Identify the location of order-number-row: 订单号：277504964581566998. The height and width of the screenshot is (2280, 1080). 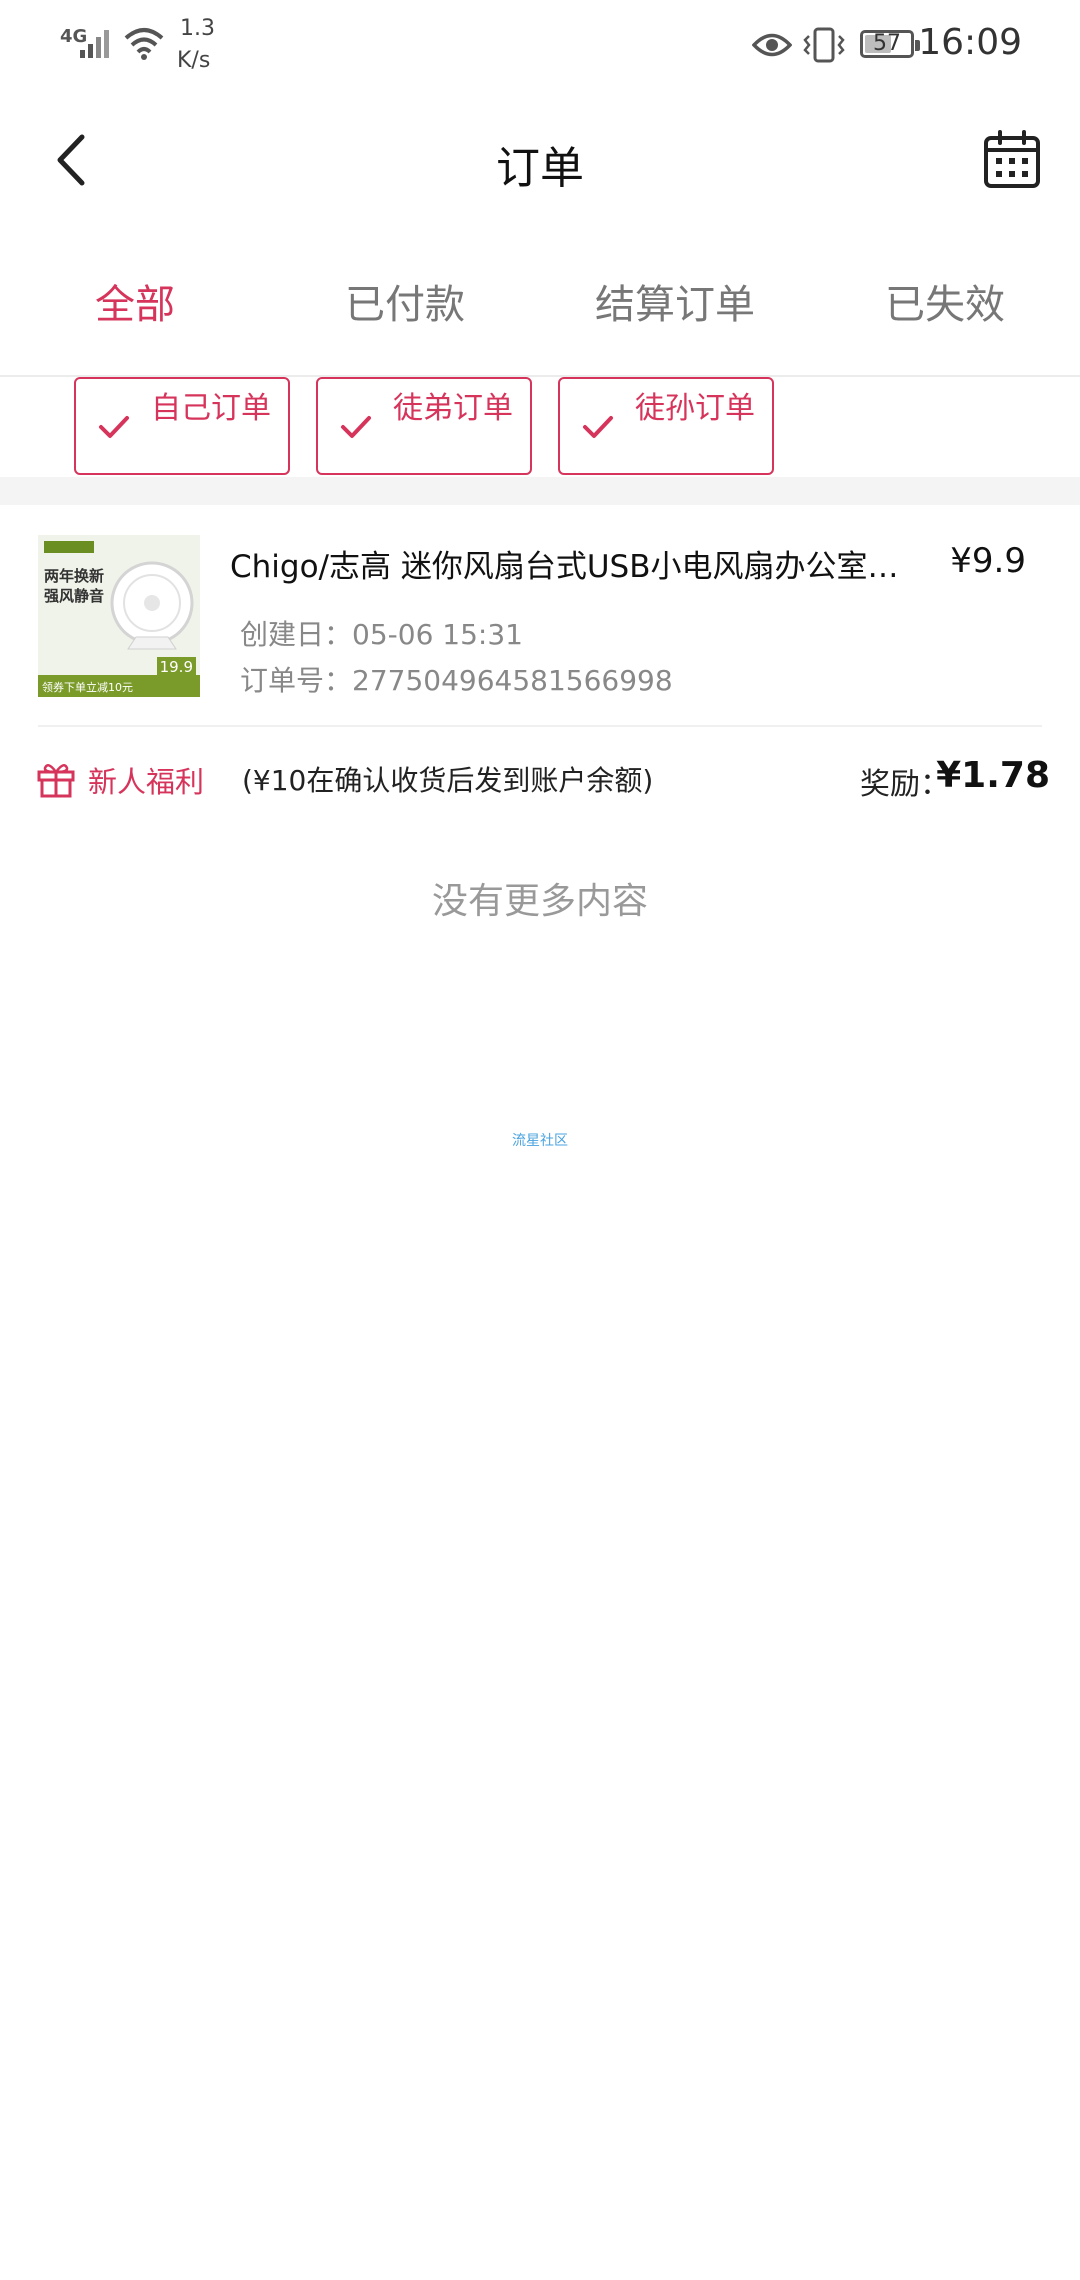
(456, 679).